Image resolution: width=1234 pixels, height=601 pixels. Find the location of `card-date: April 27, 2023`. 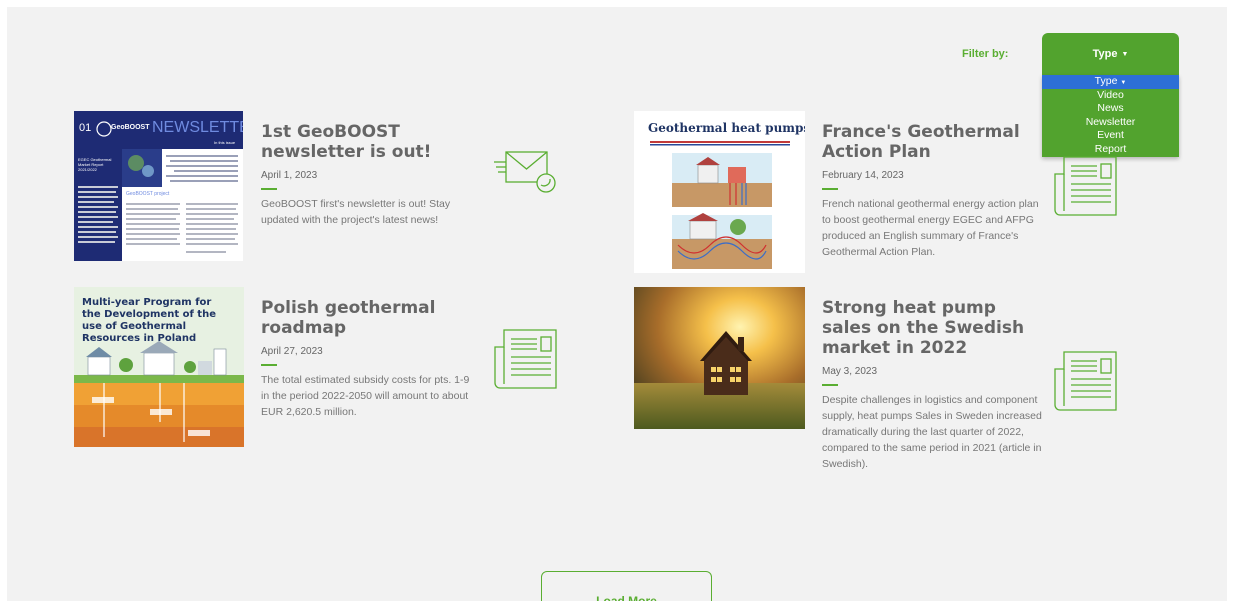

card-date: April 27, 2023 is located at coordinates (292, 351).